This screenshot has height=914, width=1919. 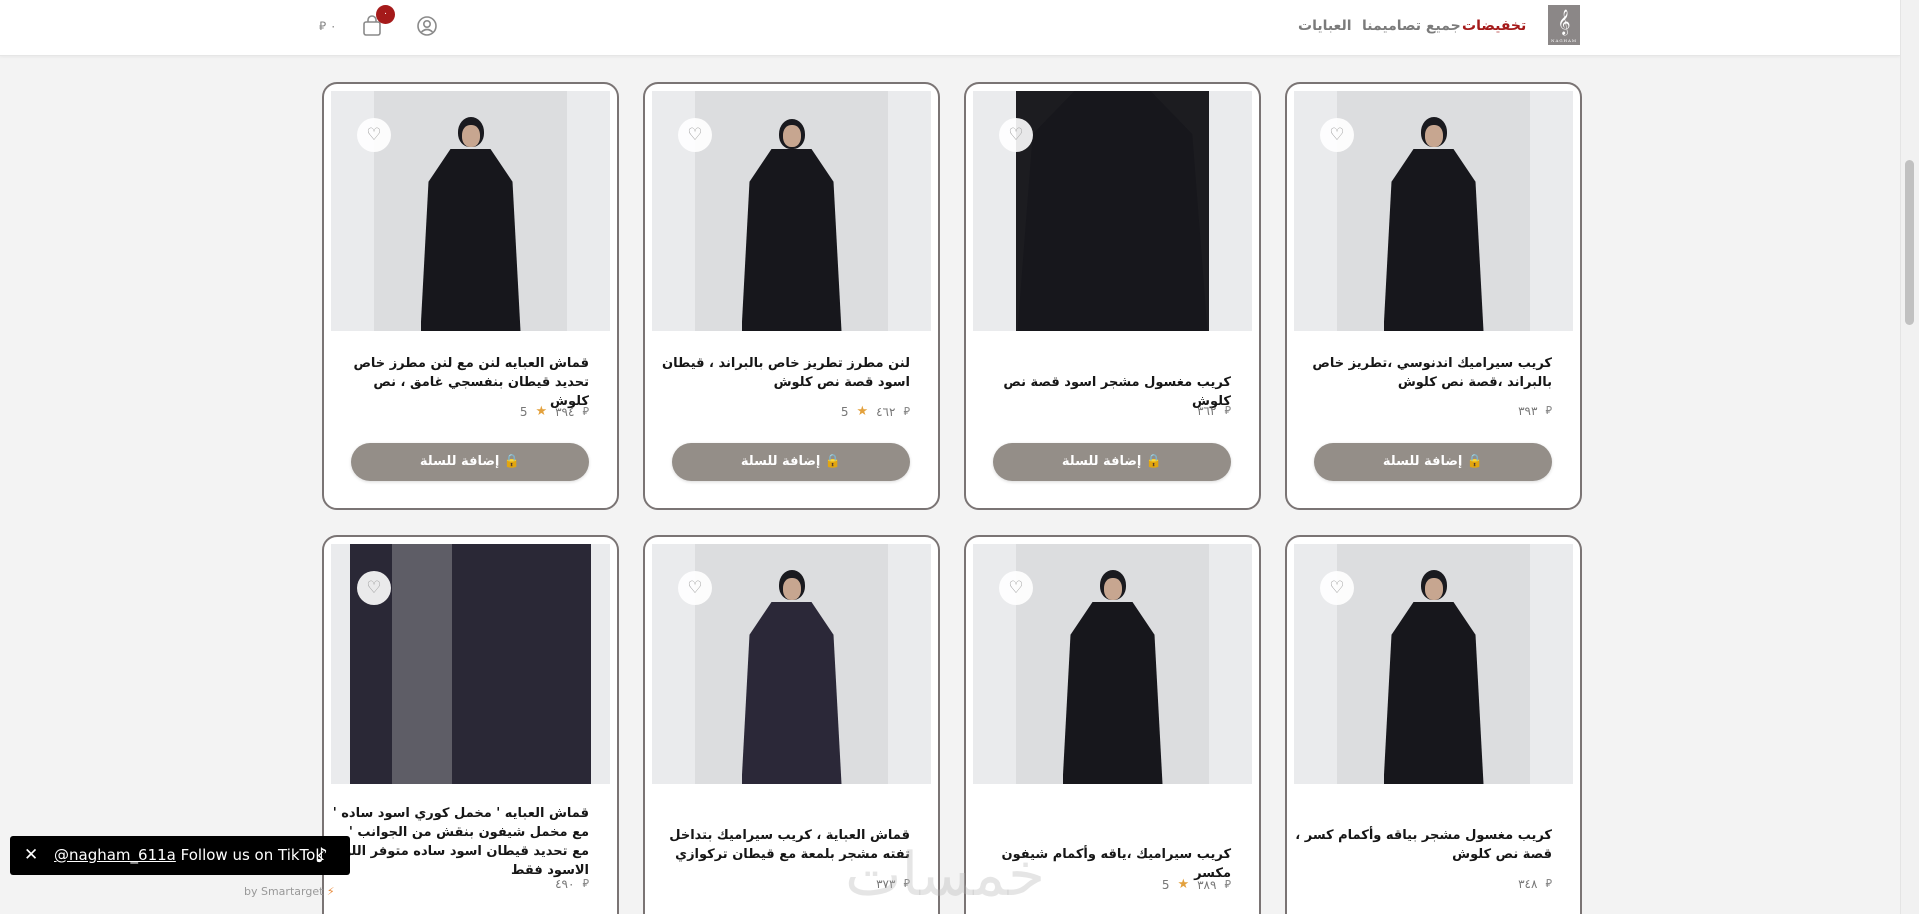 I want to click on price-row: ⃁ ٤٦٢ ★ 5, so click(x=875, y=411).